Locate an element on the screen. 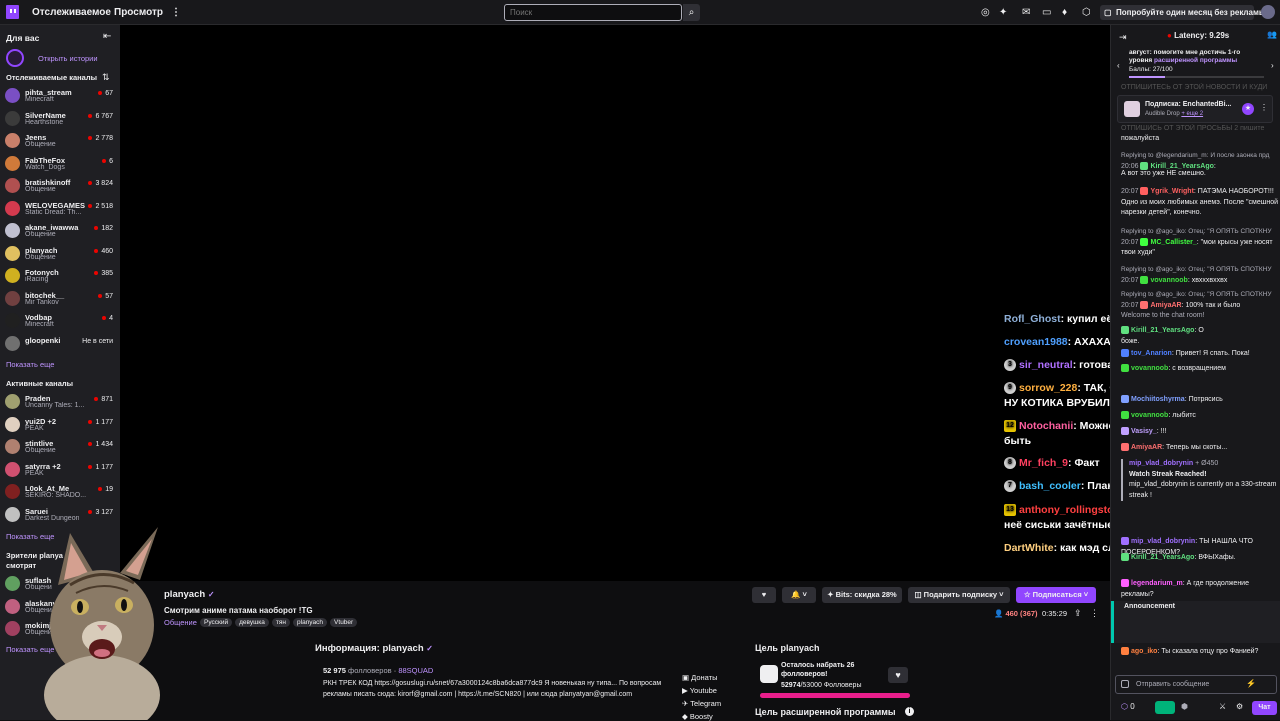 This screenshot has height=721, width=1280. chat-username: mip_vlad_dobrynin is located at coordinates (1163, 541).